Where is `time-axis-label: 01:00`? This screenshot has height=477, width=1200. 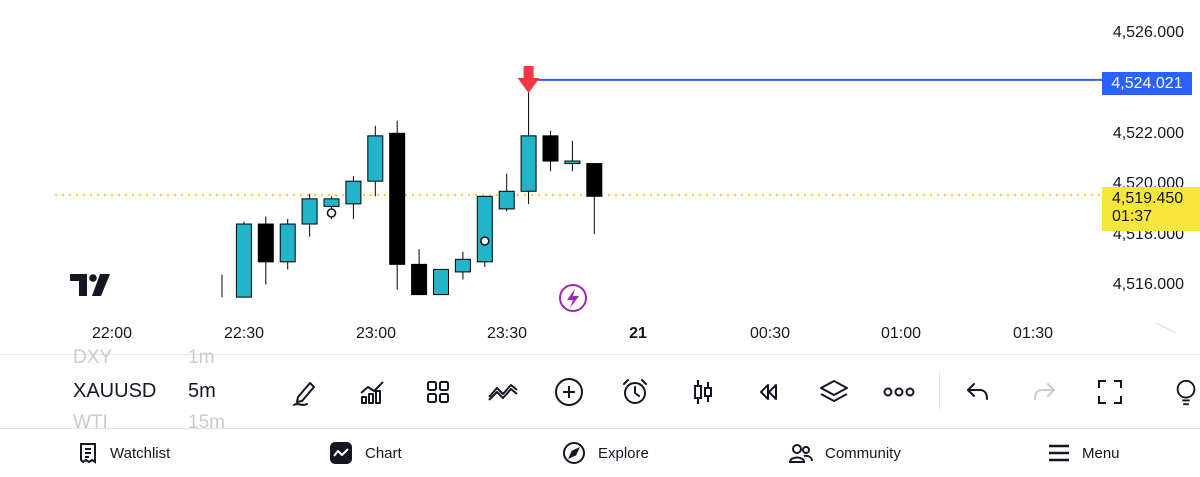
time-axis-label: 01:00 is located at coordinates (901, 333).